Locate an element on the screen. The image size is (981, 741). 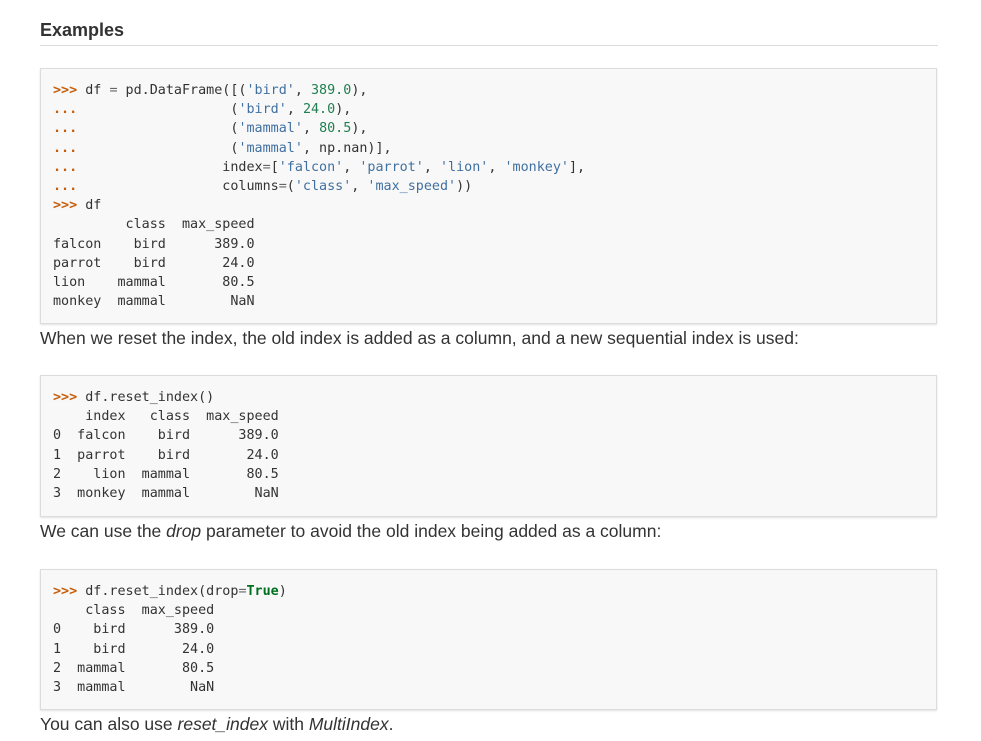
reset-index-name: reset_index is located at coordinates (222, 724).